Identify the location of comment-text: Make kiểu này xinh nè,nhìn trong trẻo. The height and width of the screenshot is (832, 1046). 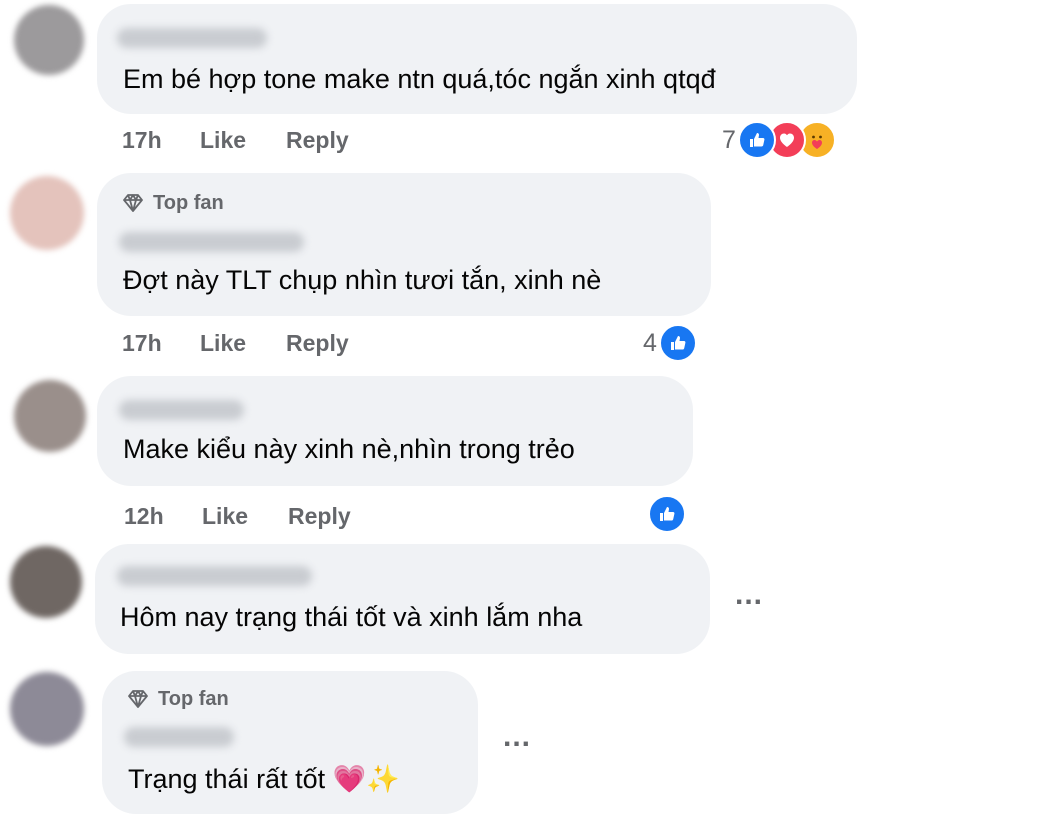
(349, 449).